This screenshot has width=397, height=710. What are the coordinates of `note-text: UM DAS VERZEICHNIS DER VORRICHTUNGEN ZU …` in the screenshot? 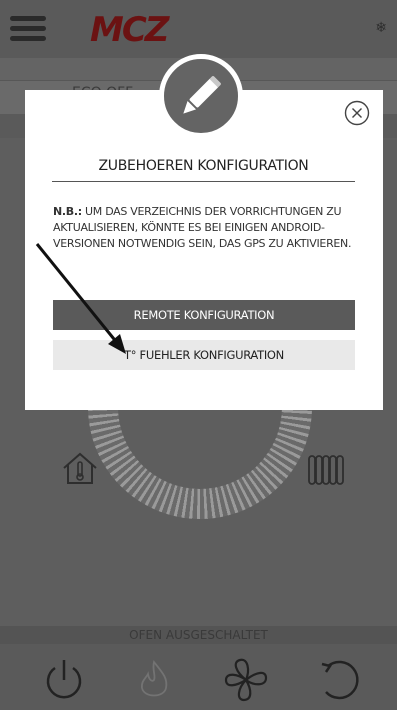 It's located at (202, 227).